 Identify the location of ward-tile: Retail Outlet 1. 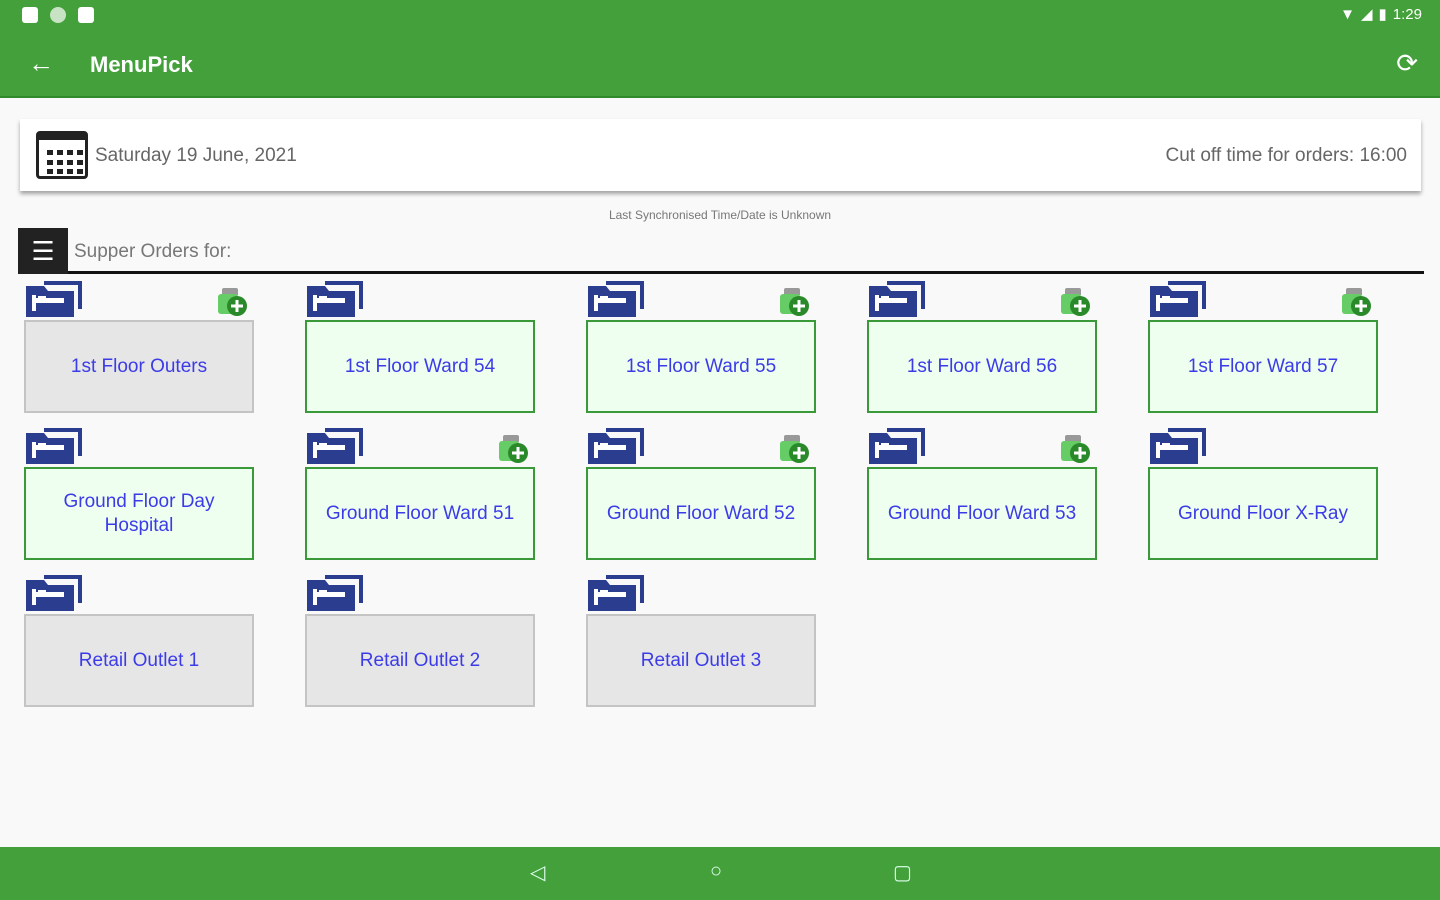
(139, 640).